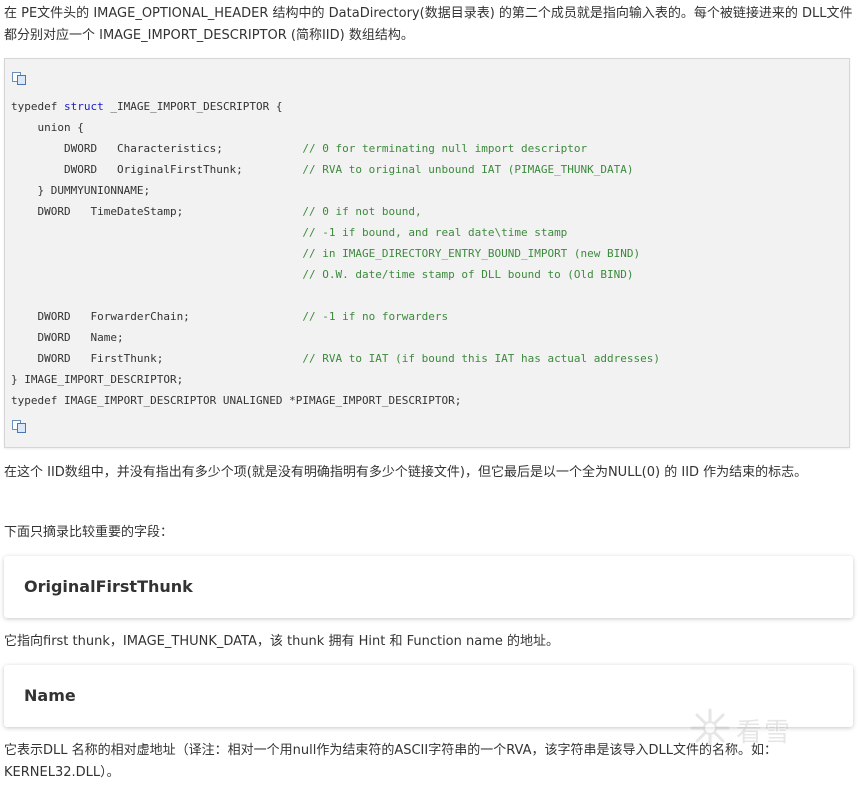  What do you see at coordinates (335, 190) in the screenshot?
I see `code-line: } DUMMYUNIONNAME;` at bounding box center [335, 190].